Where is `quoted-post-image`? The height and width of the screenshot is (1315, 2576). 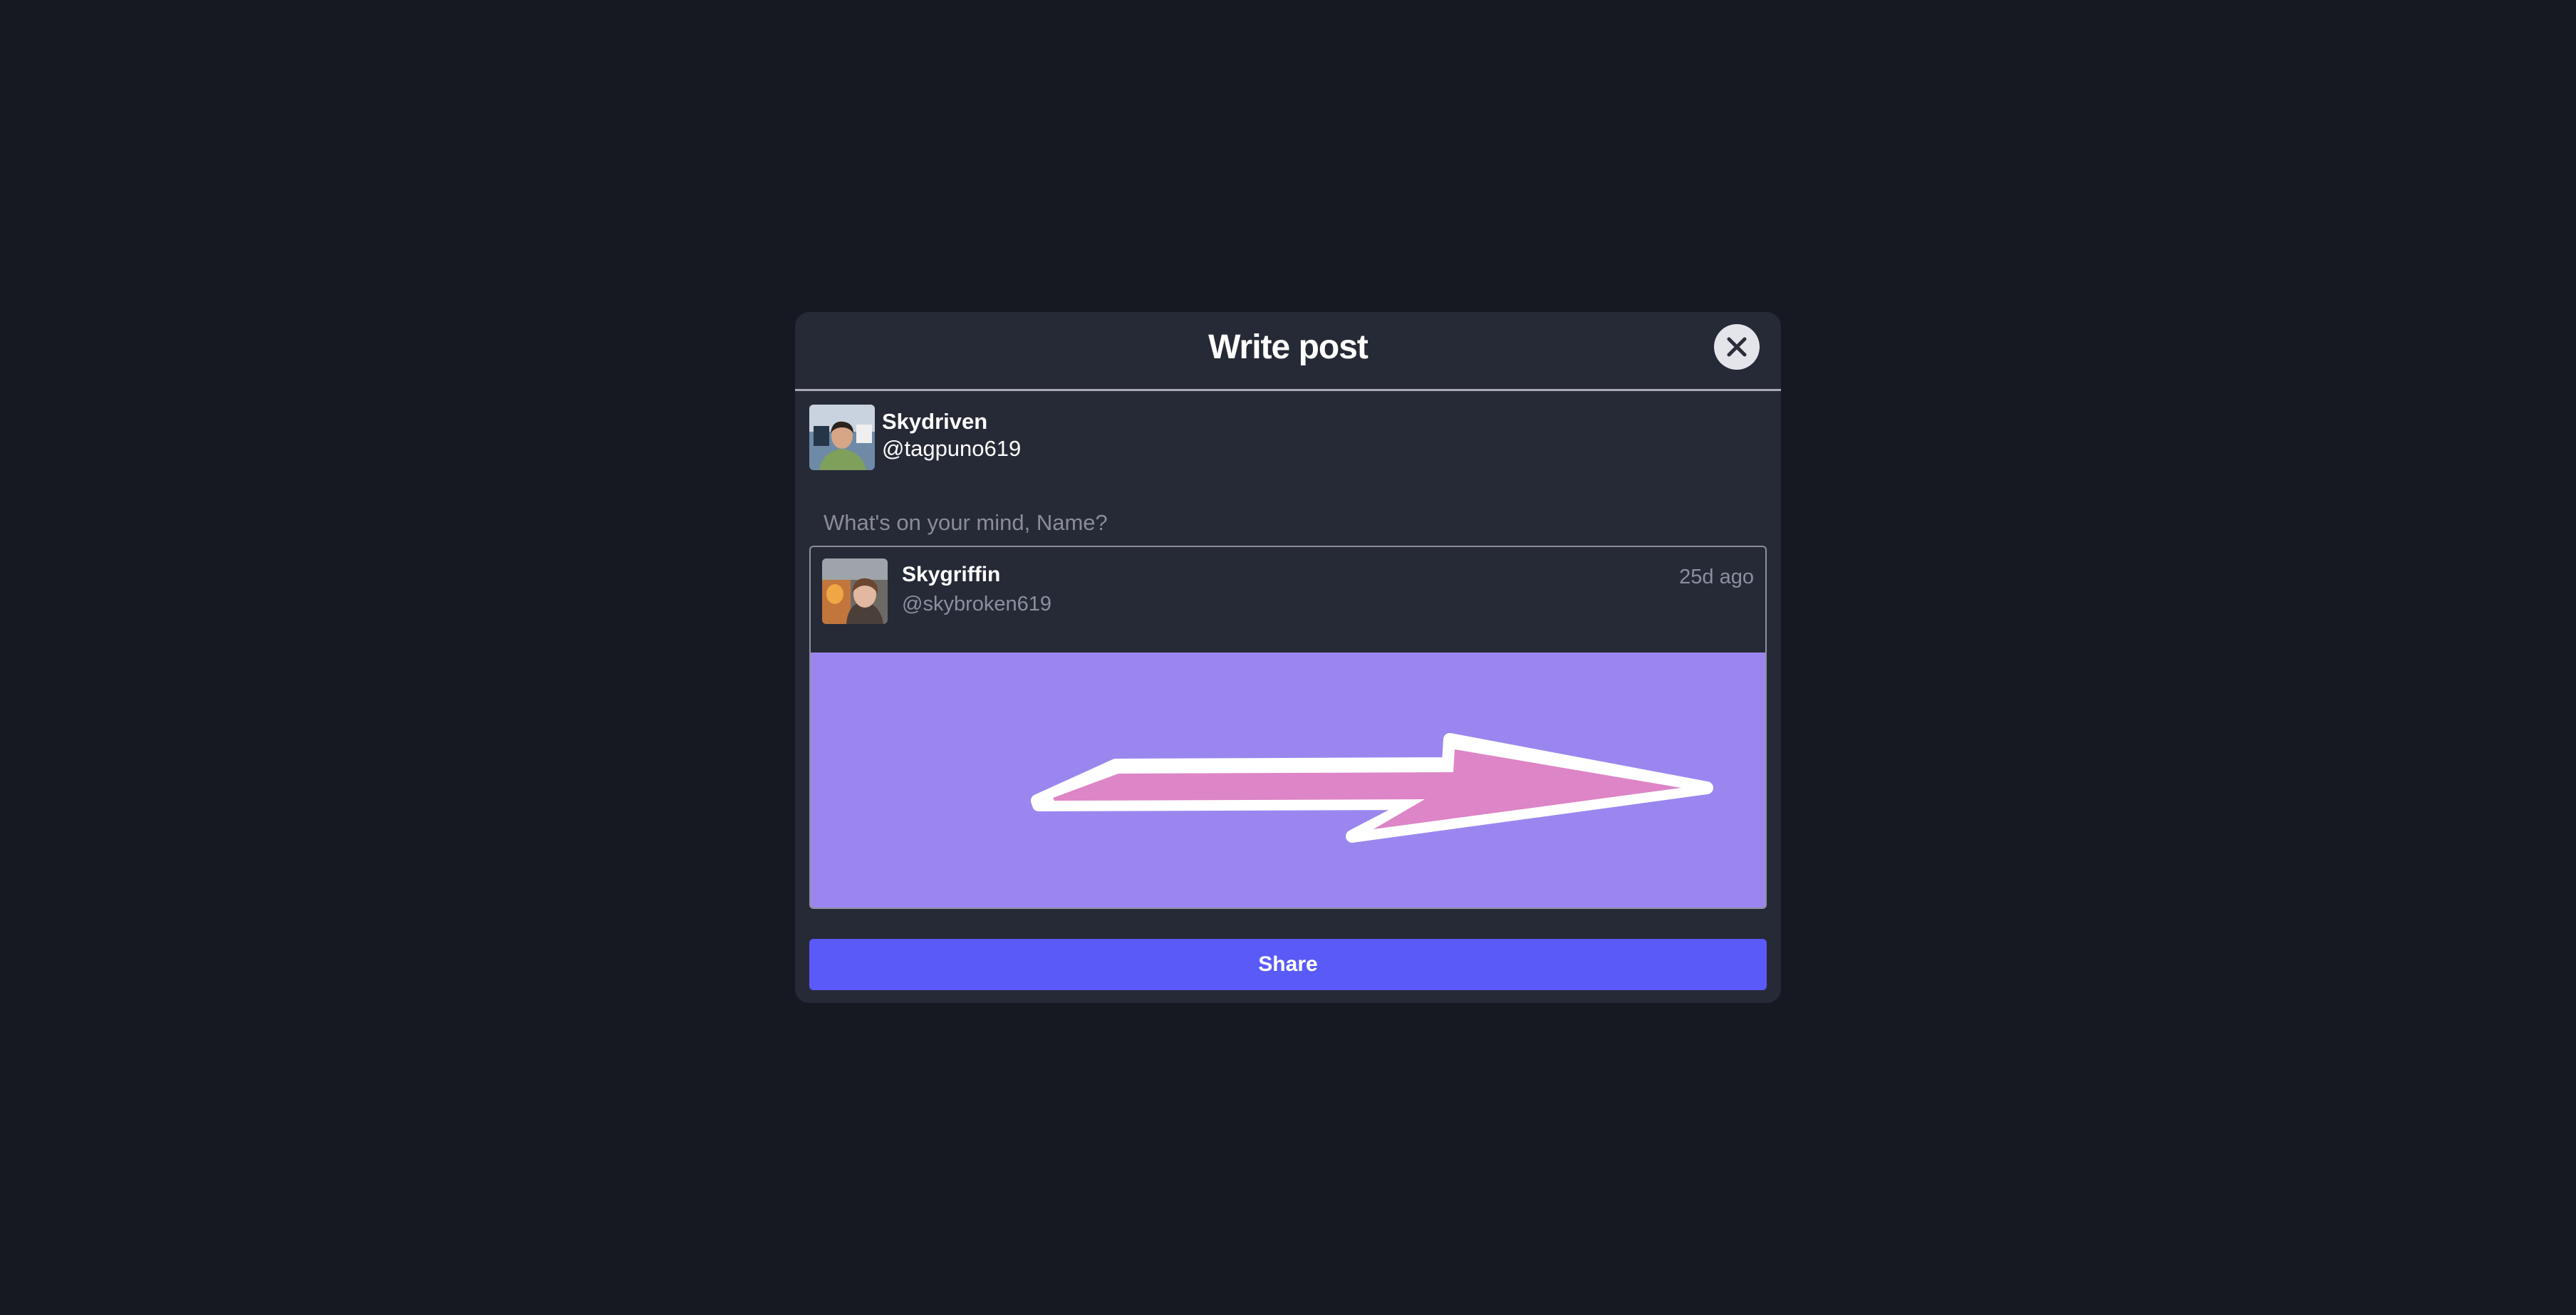
quoted-post-image is located at coordinates (1288, 780).